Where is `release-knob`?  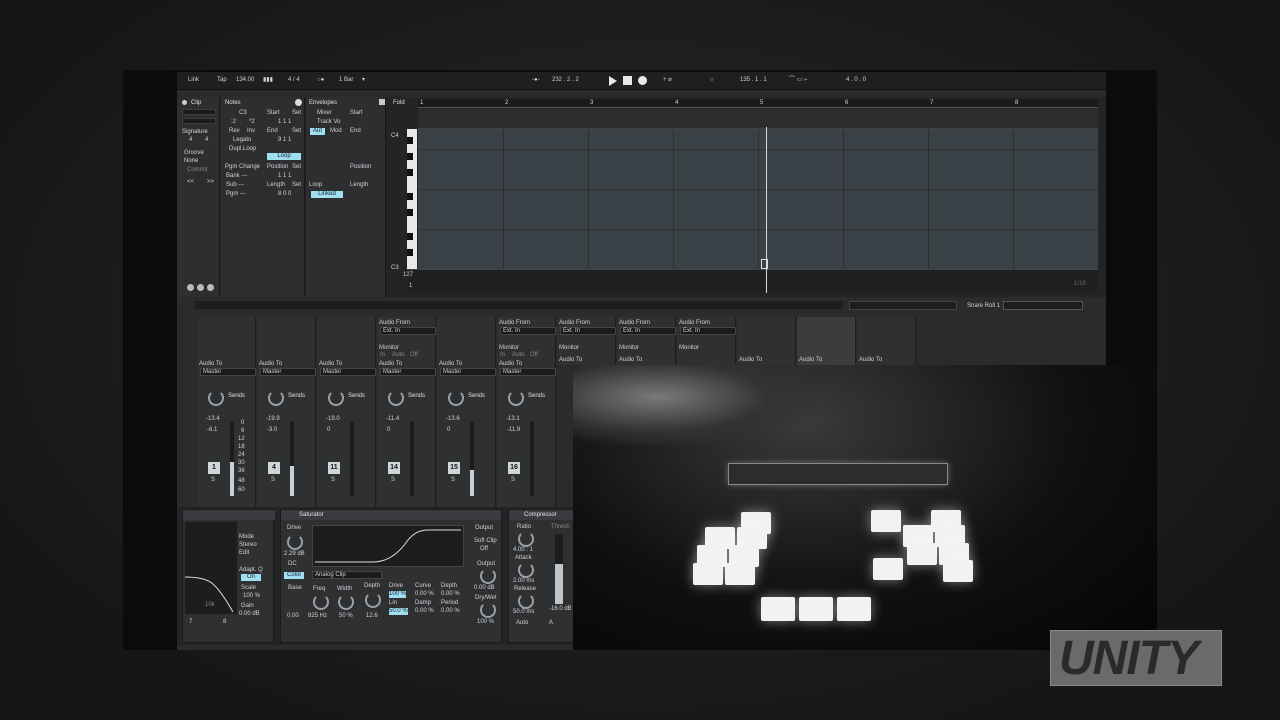 release-knob is located at coordinates (526, 601).